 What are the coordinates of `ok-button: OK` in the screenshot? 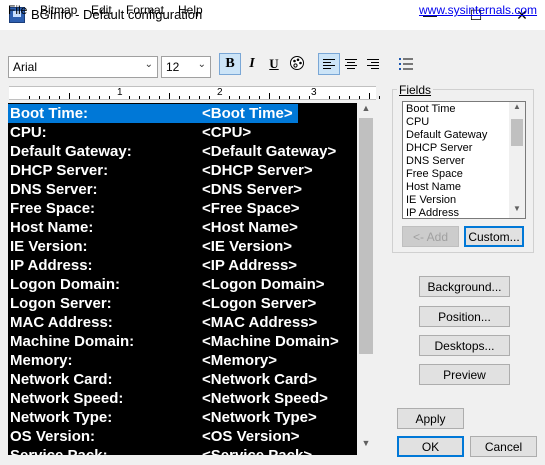 It's located at (430, 446).